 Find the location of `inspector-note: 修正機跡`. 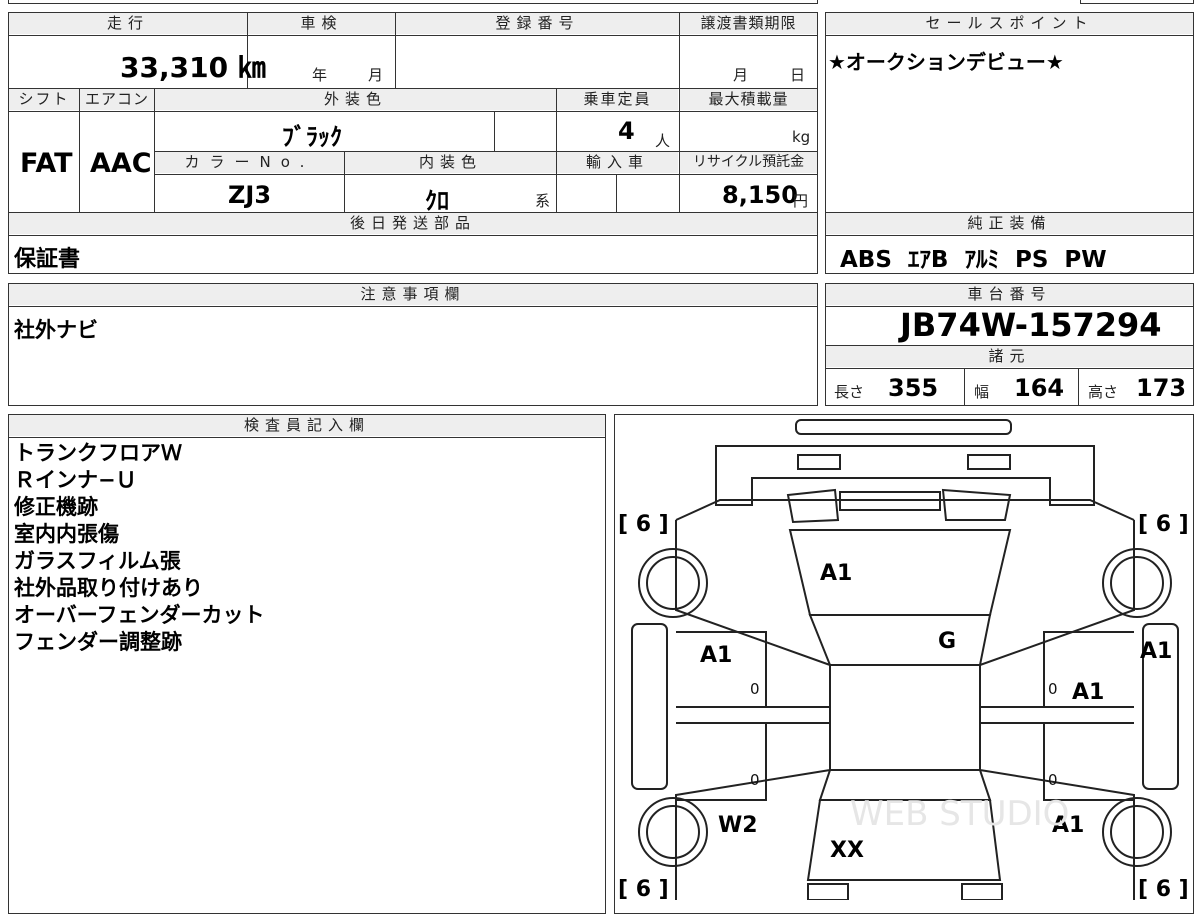

inspector-note: 修正機跡 is located at coordinates (56, 507).